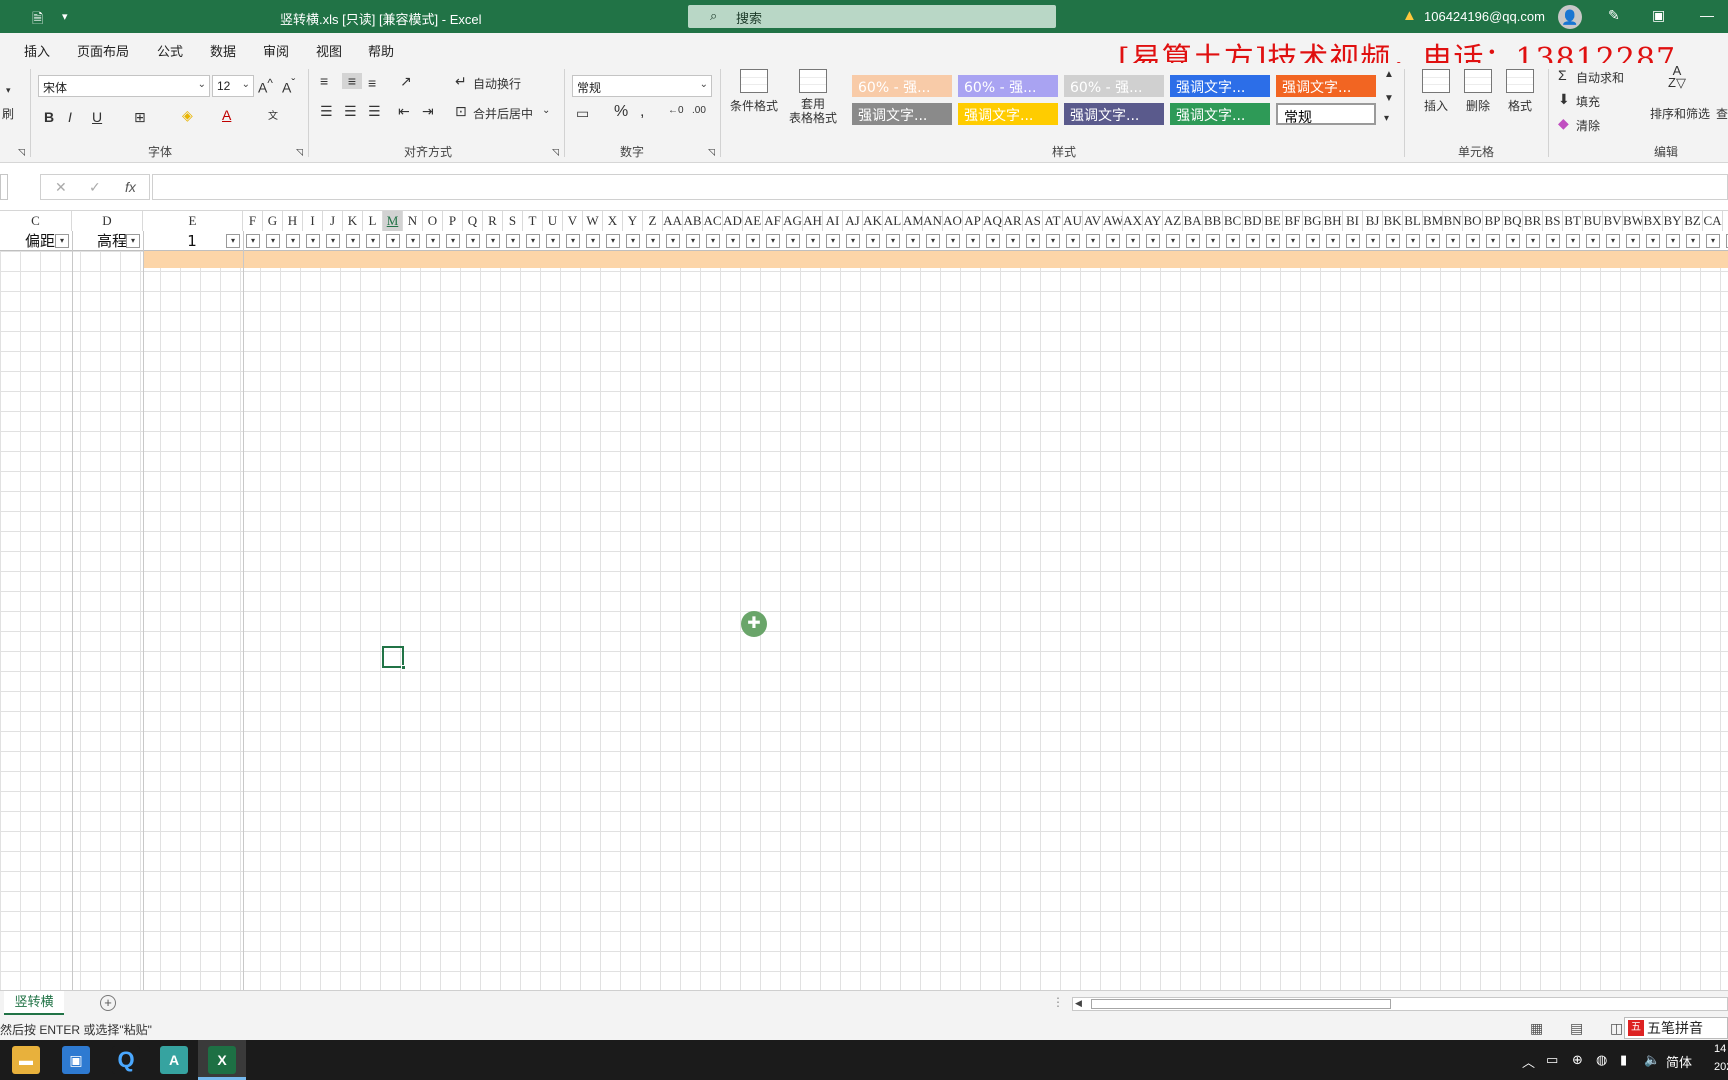  Describe the element at coordinates (1113, 221) in the screenshot. I see `column-header: AW` at that location.